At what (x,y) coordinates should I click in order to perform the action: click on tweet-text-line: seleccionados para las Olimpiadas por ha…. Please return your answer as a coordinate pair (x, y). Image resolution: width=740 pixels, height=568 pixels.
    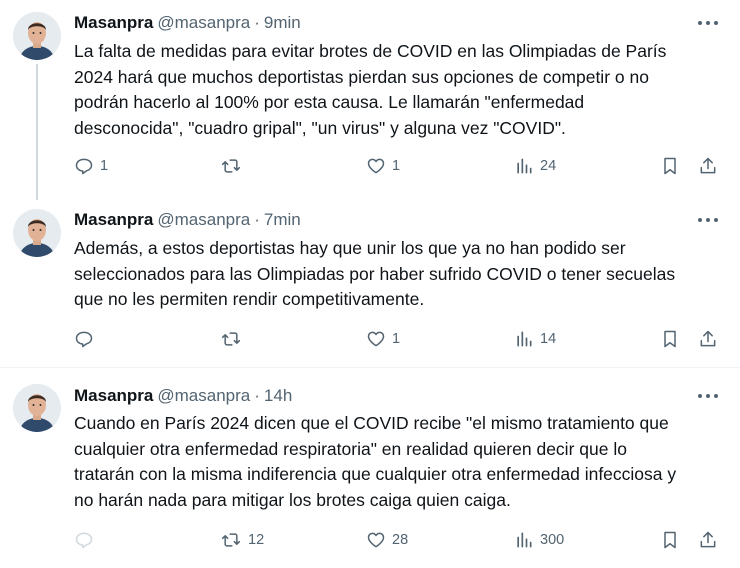
    Looking at the image, I should click on (375, 273).